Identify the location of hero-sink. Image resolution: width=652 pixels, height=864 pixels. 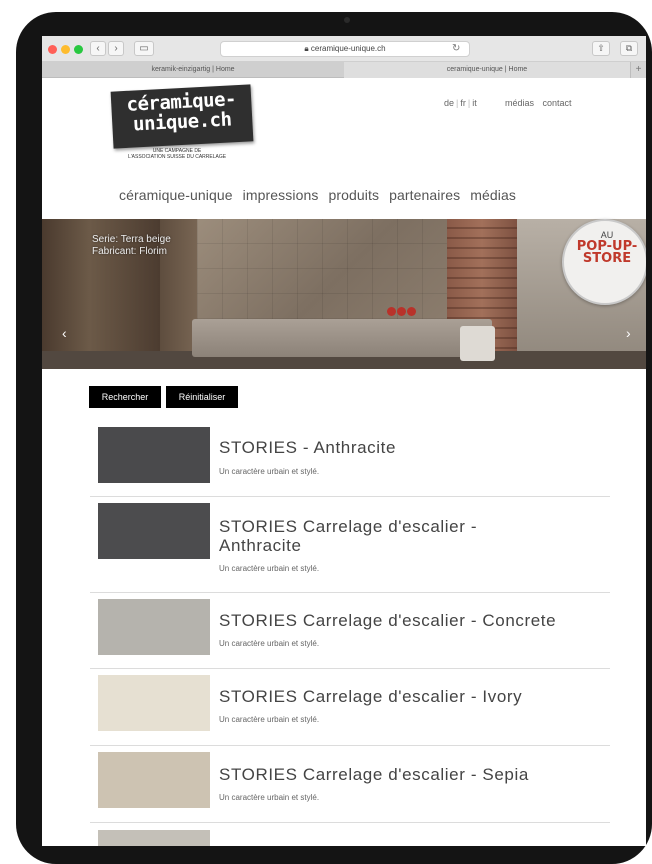
(342, 338).